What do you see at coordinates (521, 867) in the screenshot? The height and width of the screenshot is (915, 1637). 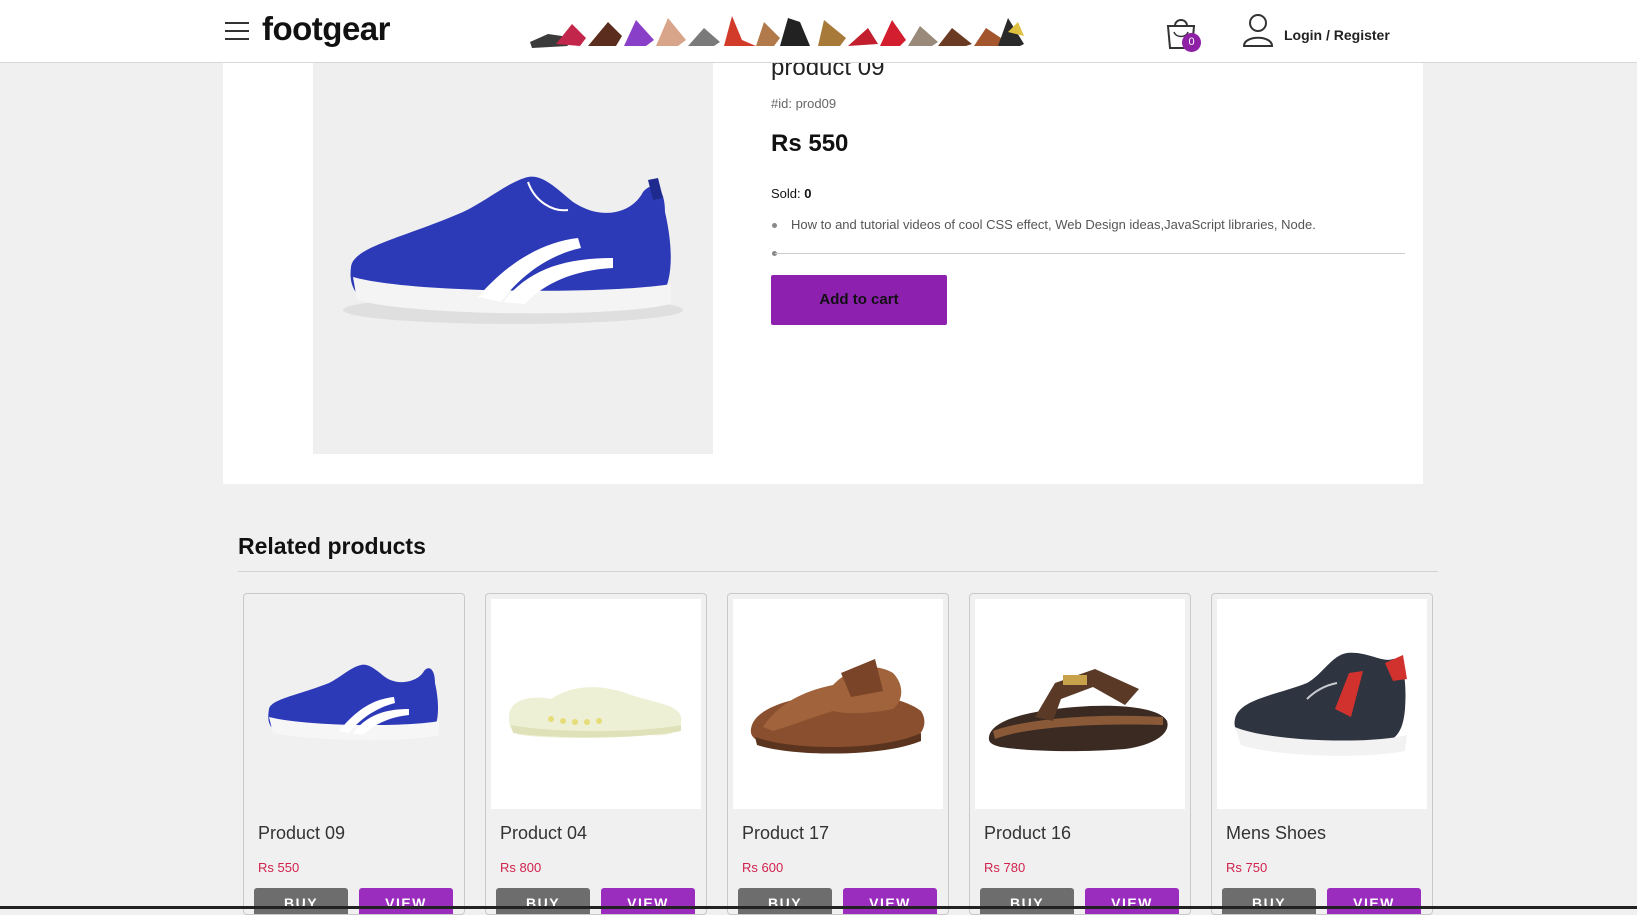 I see `product-price: Rs 800` at bounding box center [521, 867].